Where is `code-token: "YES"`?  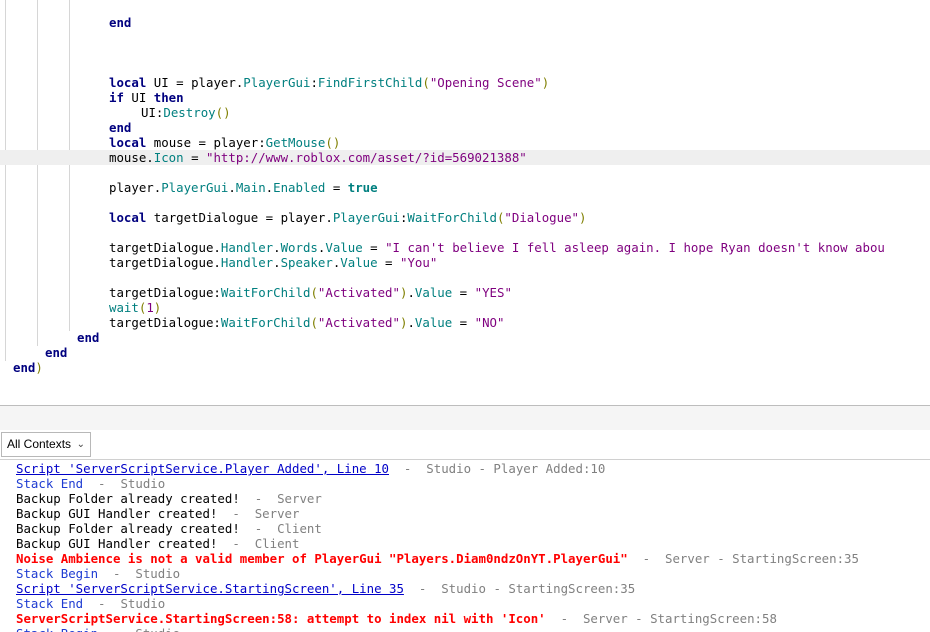 code-token: "YES" is located at coordinates (493, 292).